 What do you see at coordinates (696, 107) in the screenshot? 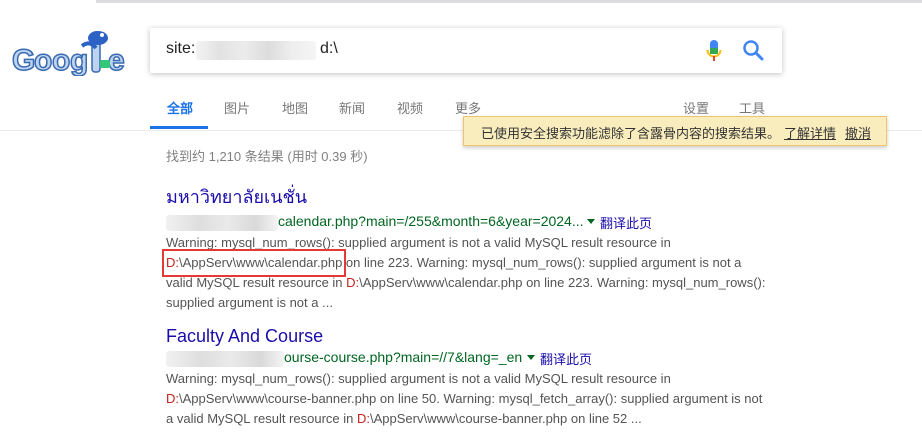
I see `tab-settings: 设置` at bounding box center [696, 107].